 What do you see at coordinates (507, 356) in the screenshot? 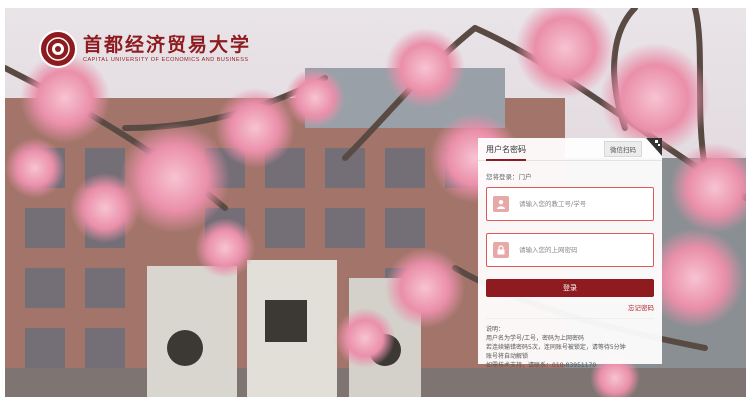
I see `notes-line: 账号将自动解锁` at bounding box center [507, 356].